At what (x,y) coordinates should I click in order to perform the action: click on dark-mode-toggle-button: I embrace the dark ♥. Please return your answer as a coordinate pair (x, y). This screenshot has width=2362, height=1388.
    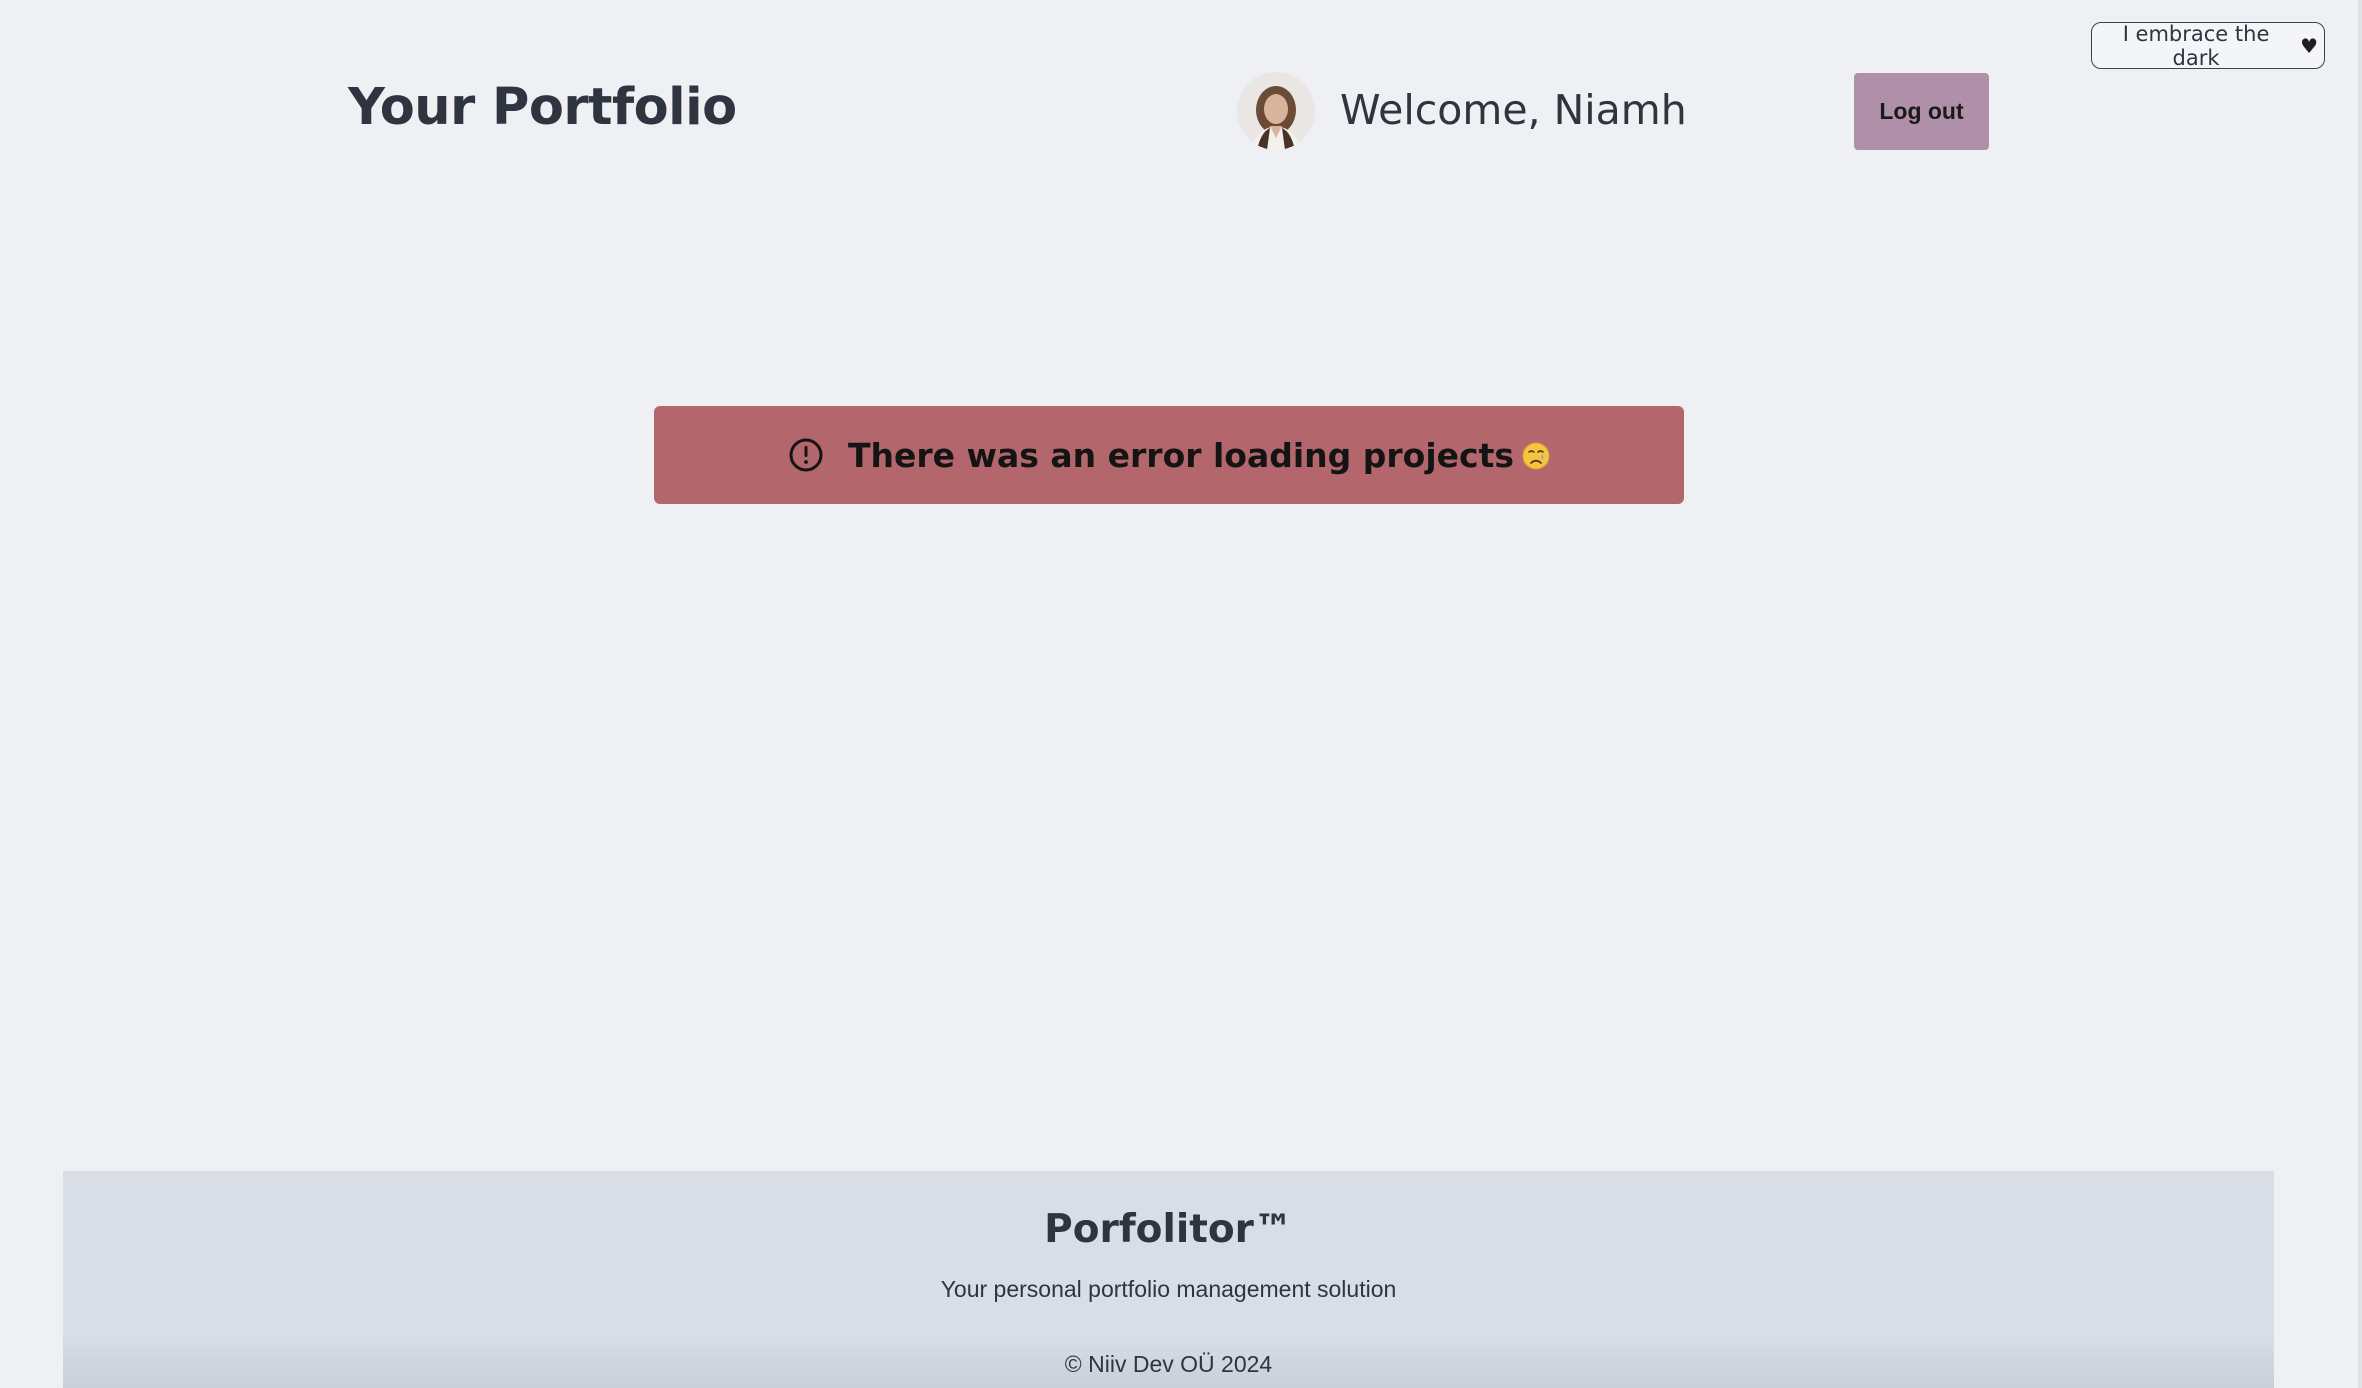
    Looking at the image, I should click on (2208, 45).